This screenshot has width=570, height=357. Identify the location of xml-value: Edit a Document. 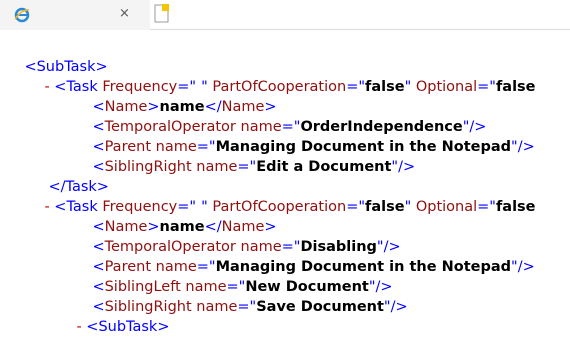
(324, 167).